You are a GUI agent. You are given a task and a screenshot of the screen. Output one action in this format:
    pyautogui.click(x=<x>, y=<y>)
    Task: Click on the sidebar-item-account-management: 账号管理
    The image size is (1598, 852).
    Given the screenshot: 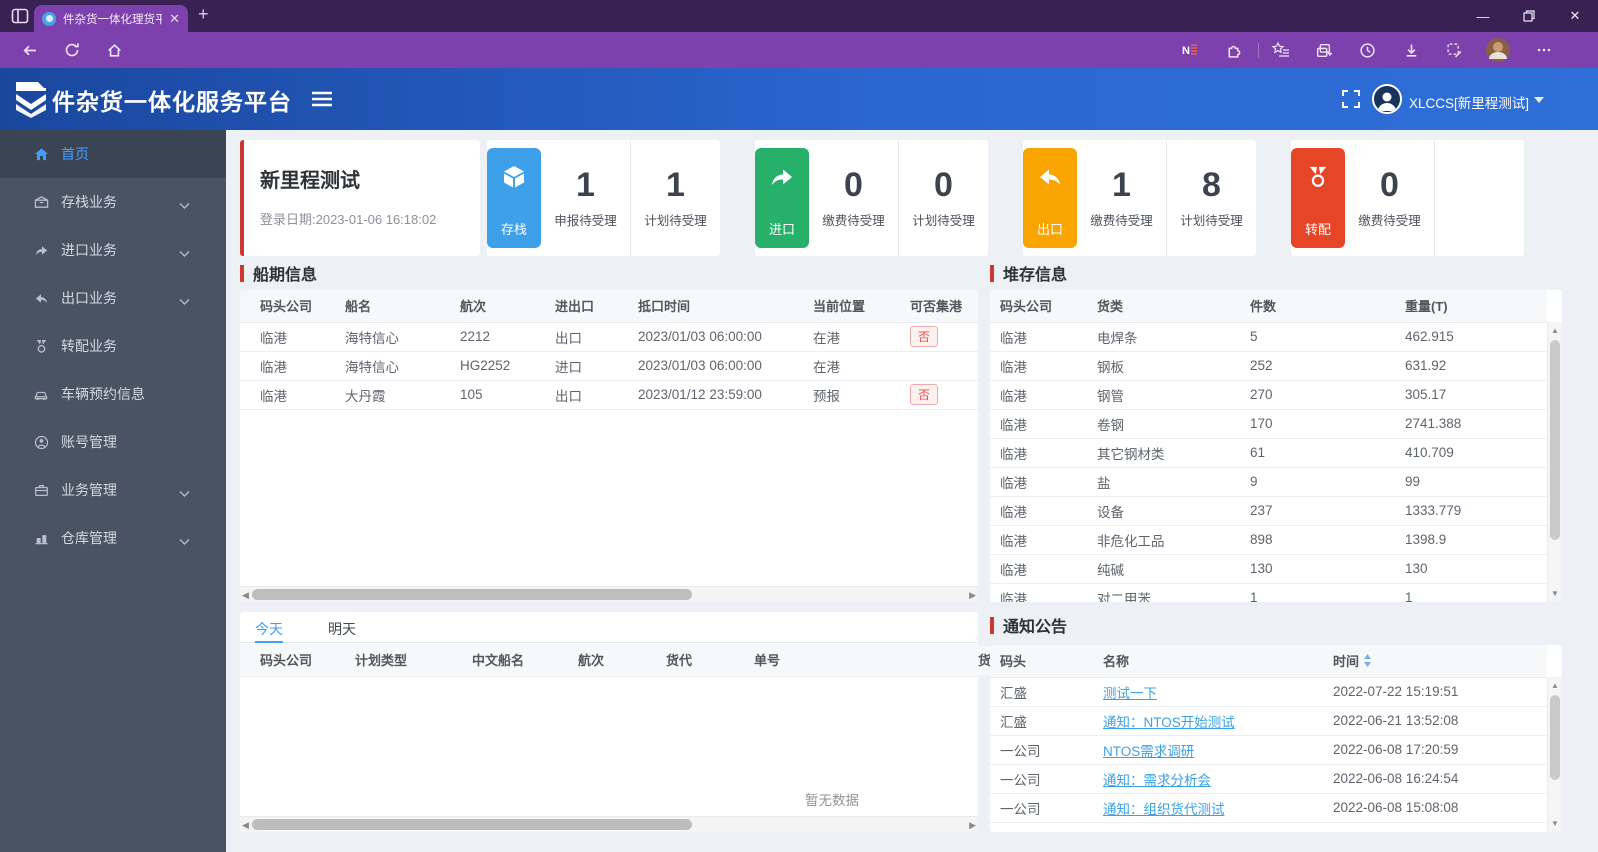 What is the action you would take?
    pyautogui.click(x=113, y=442)
    